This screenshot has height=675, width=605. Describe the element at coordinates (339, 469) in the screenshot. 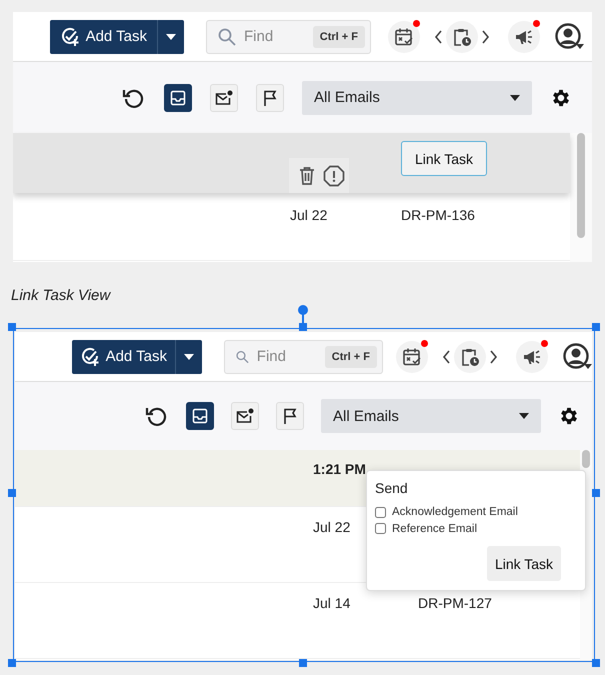

I see `date-text: 1:21 PM` at that location.